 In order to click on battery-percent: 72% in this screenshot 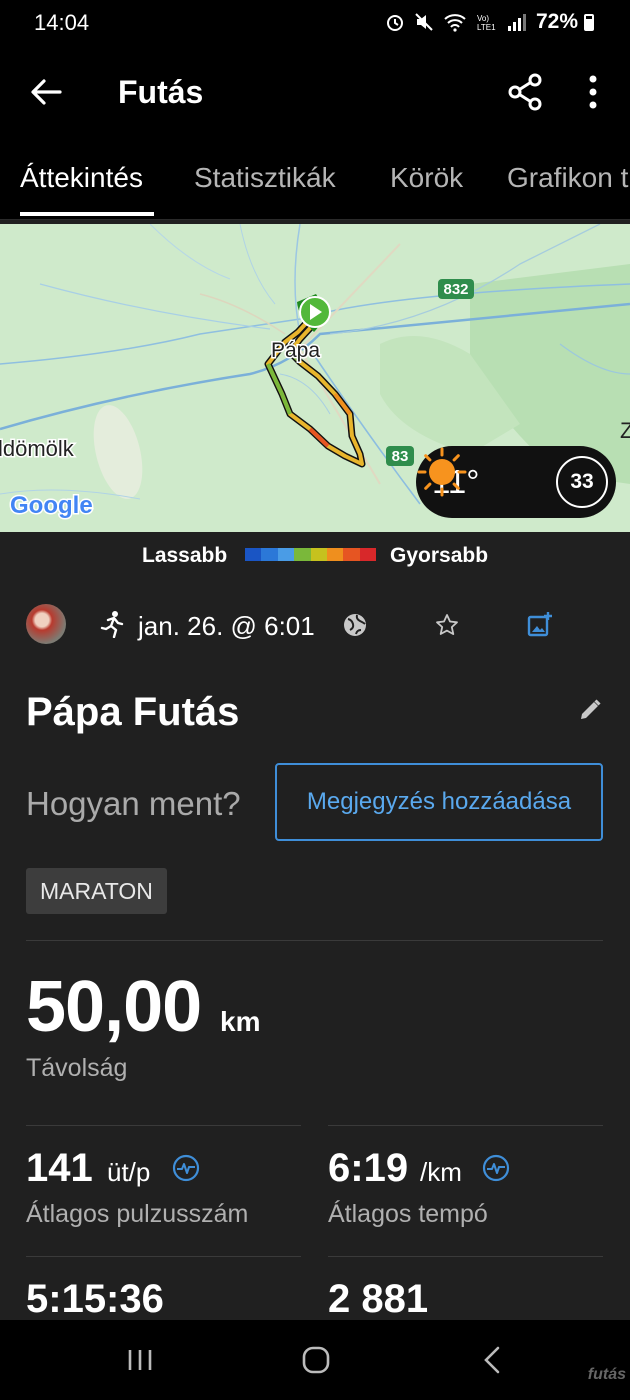, I will do `click(556, 21)`.